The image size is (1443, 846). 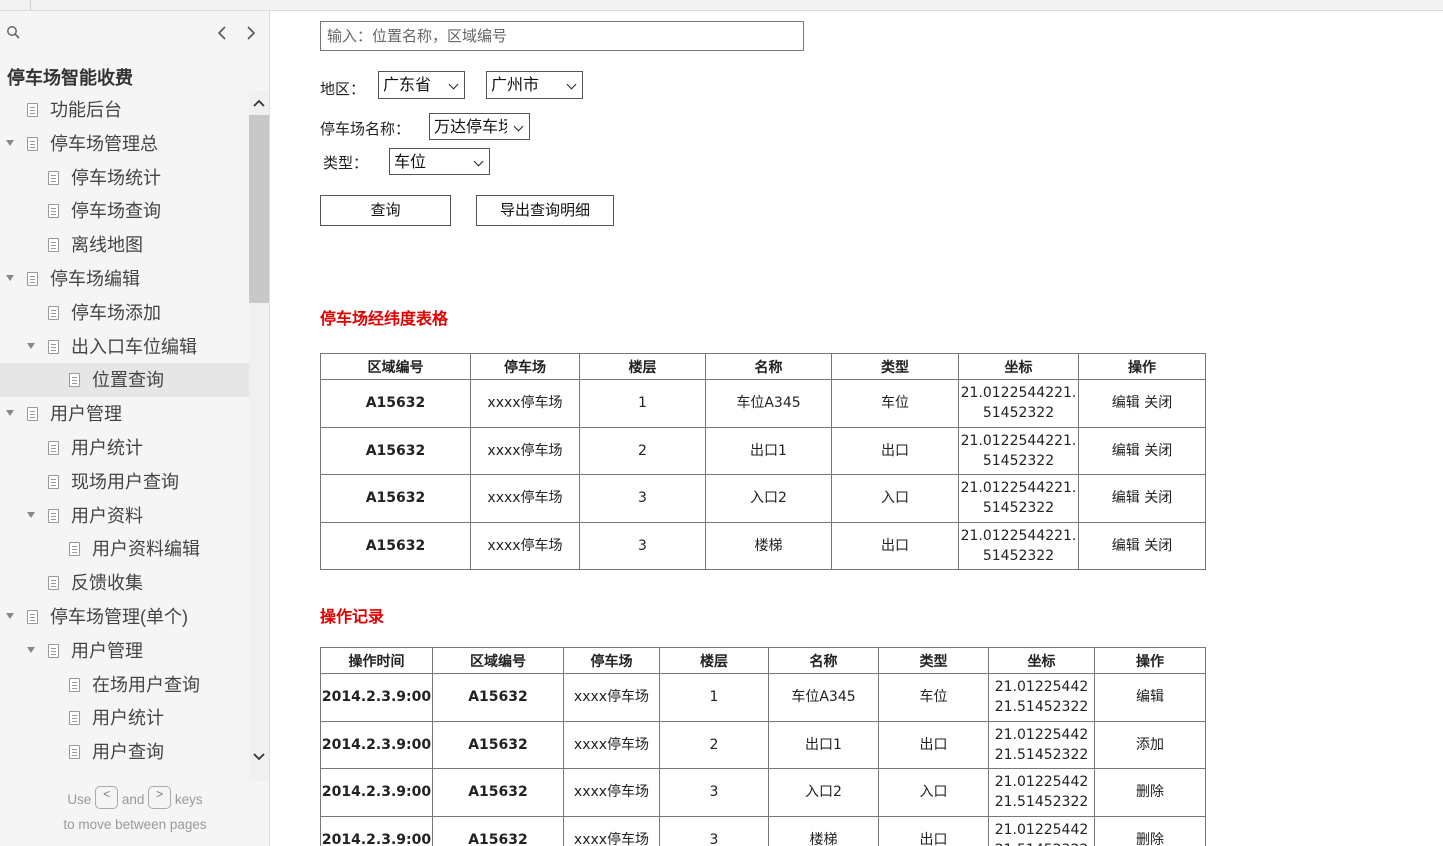 I want to click on prev-page-icon, so click(x=222, y=33).